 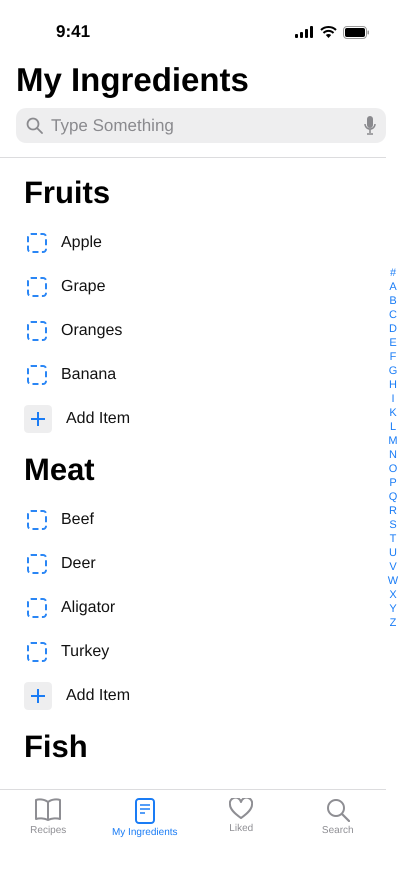 I want to click on wifi-icon, so click(x=328, y=32).